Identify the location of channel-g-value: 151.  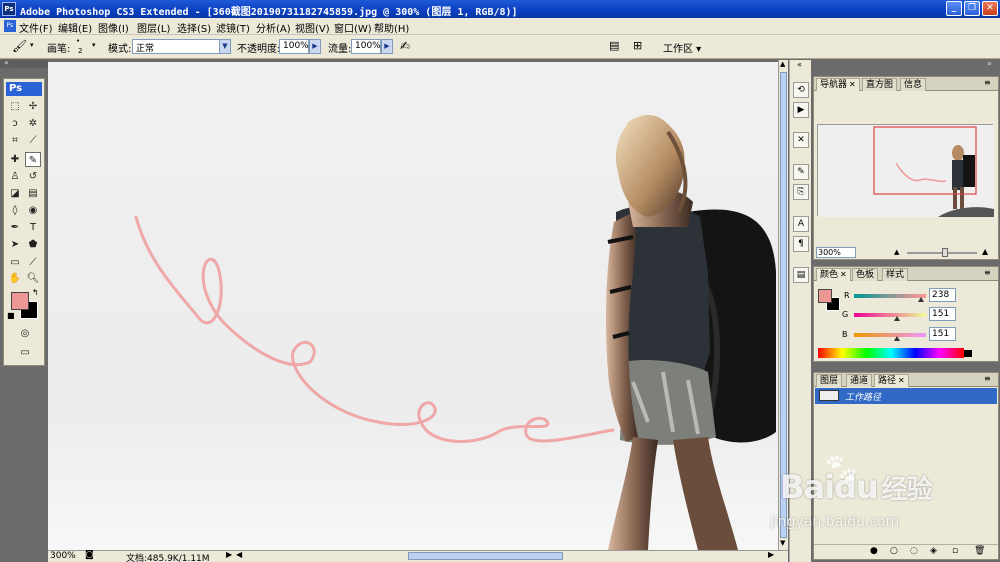
(942, 314).